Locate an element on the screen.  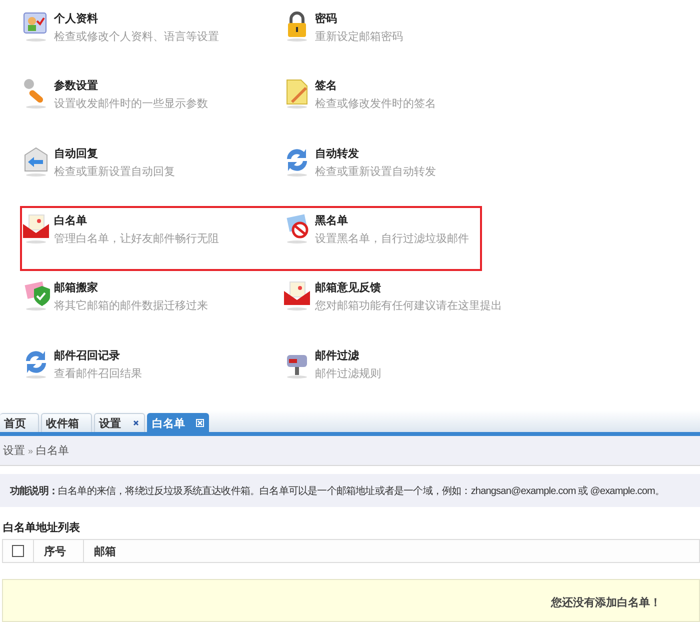
info-text: 功能说明：白名单的来信，将绕过反垃圾系统直达收件箱。白名单可以是一个邮箱地址或者是一个域，例如：zhangsan@example.com 或 @example.com。 is located at coordinates (350, 490).